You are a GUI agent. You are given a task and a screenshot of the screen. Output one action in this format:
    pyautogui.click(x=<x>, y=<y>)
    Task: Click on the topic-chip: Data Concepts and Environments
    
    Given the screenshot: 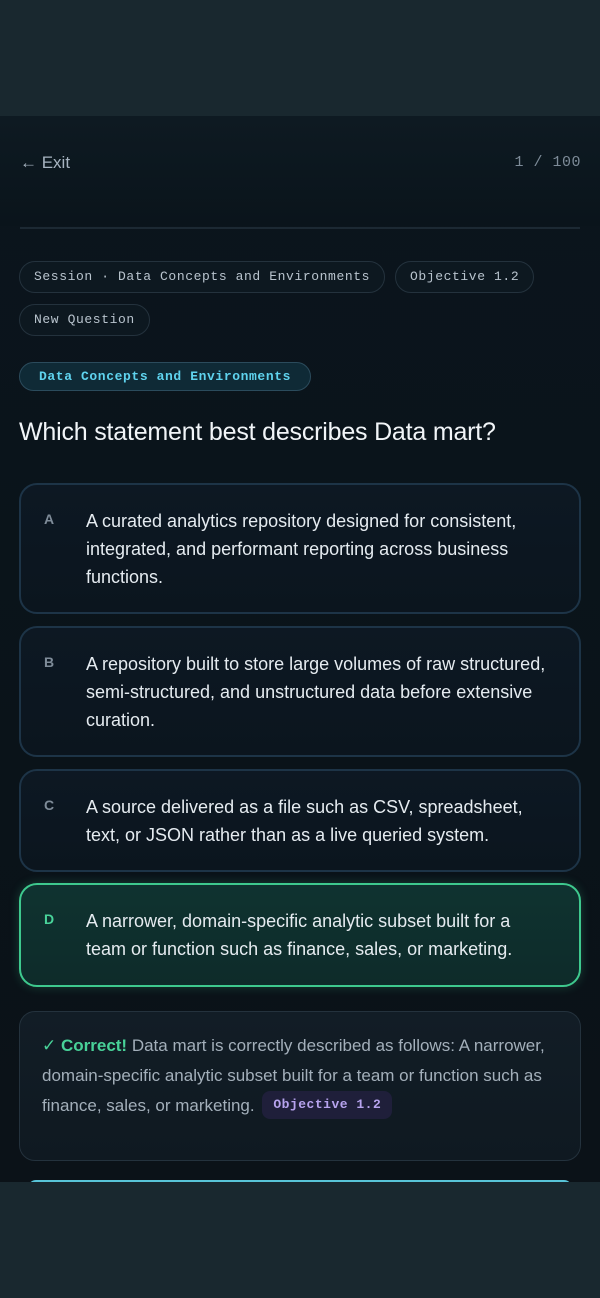 What is the action you would take?
    pyautogui.click(x=165, y=376)
    